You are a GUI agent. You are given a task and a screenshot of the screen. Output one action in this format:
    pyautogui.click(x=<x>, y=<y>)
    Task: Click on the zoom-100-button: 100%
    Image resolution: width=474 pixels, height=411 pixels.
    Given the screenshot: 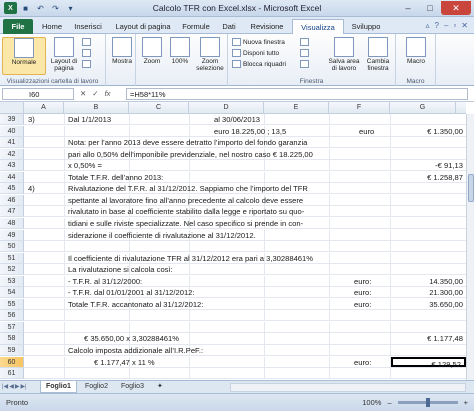 What is the action you would take?
    pyautogui.click(x=180, y=51)
    